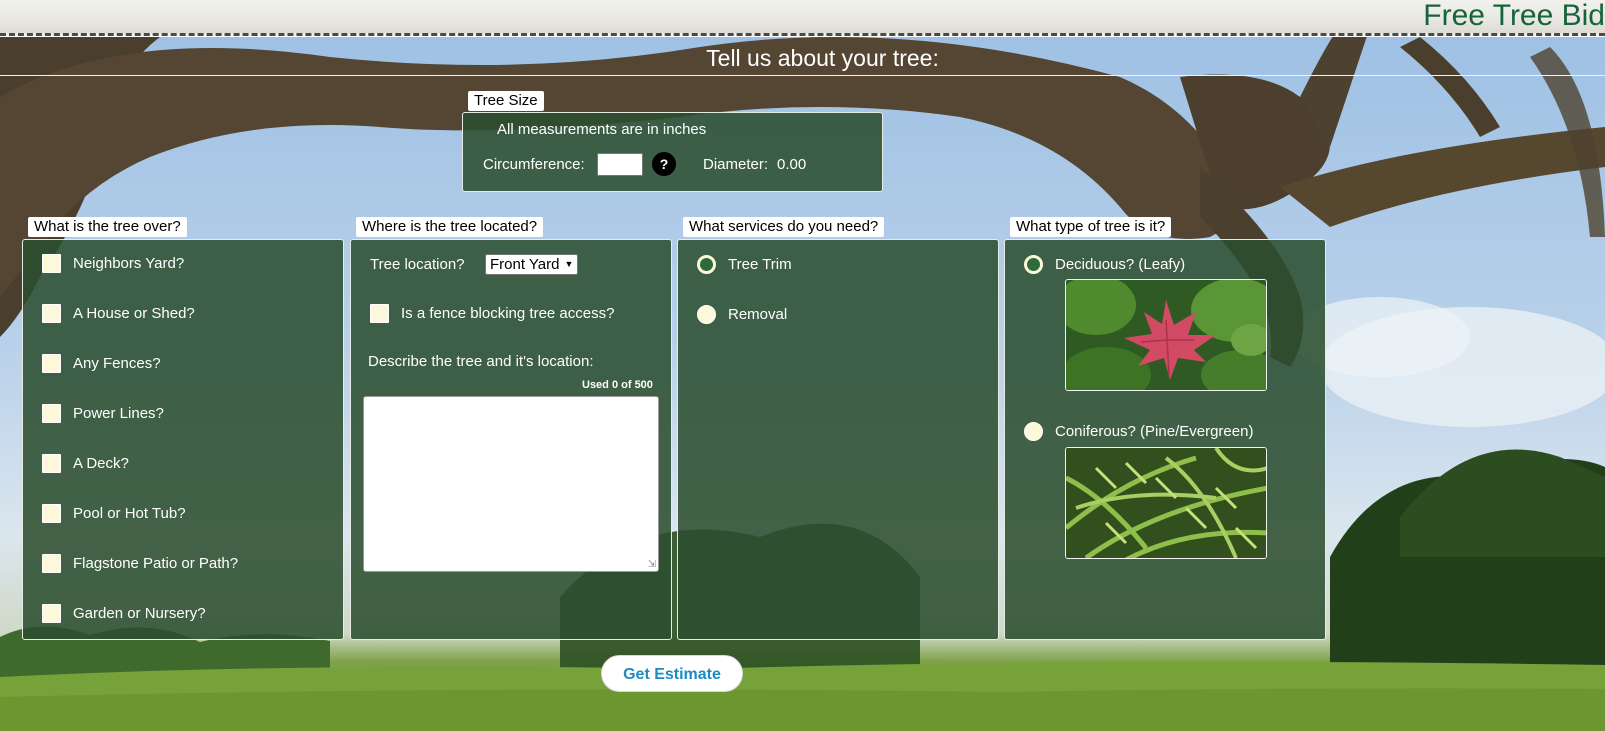 This screenshot has height=731, width=1605. I want to click on tree-location-label: Tree location?, so click(417, 264).